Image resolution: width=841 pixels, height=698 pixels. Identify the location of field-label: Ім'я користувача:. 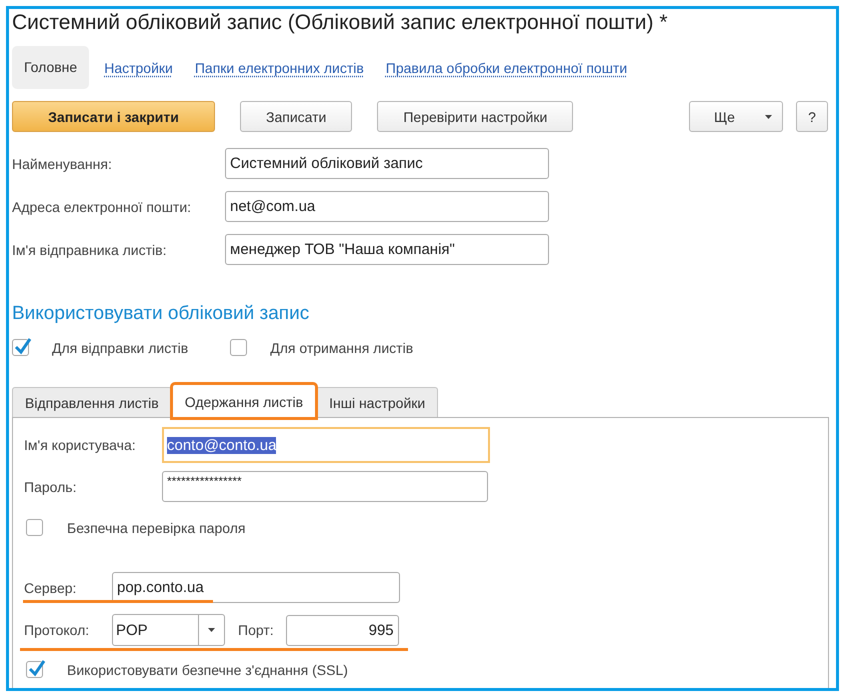
(80, 445).